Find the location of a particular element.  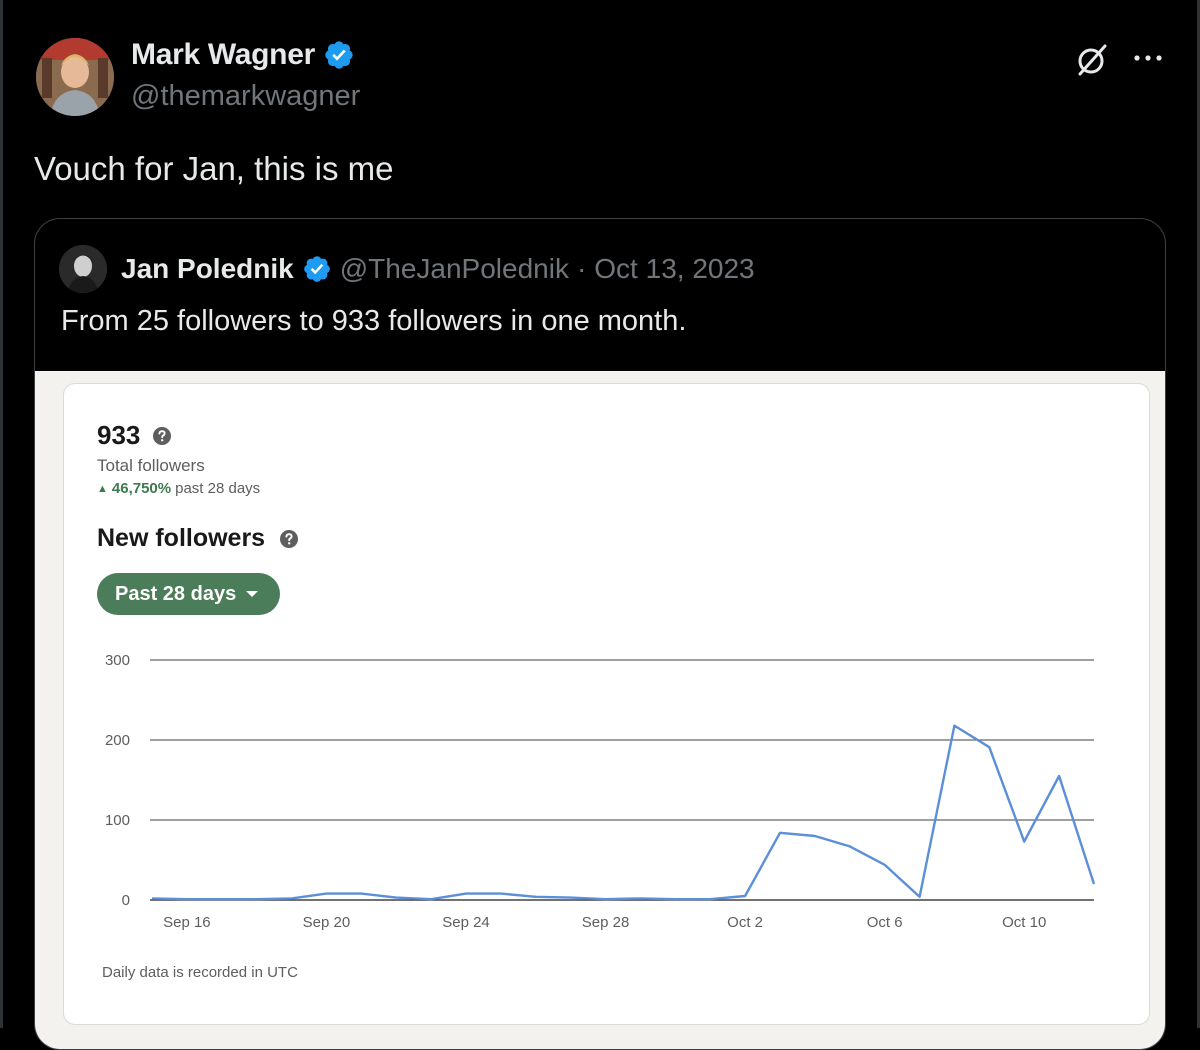

x-tick-label: Sep 24 is located at coordinates (466, 922).